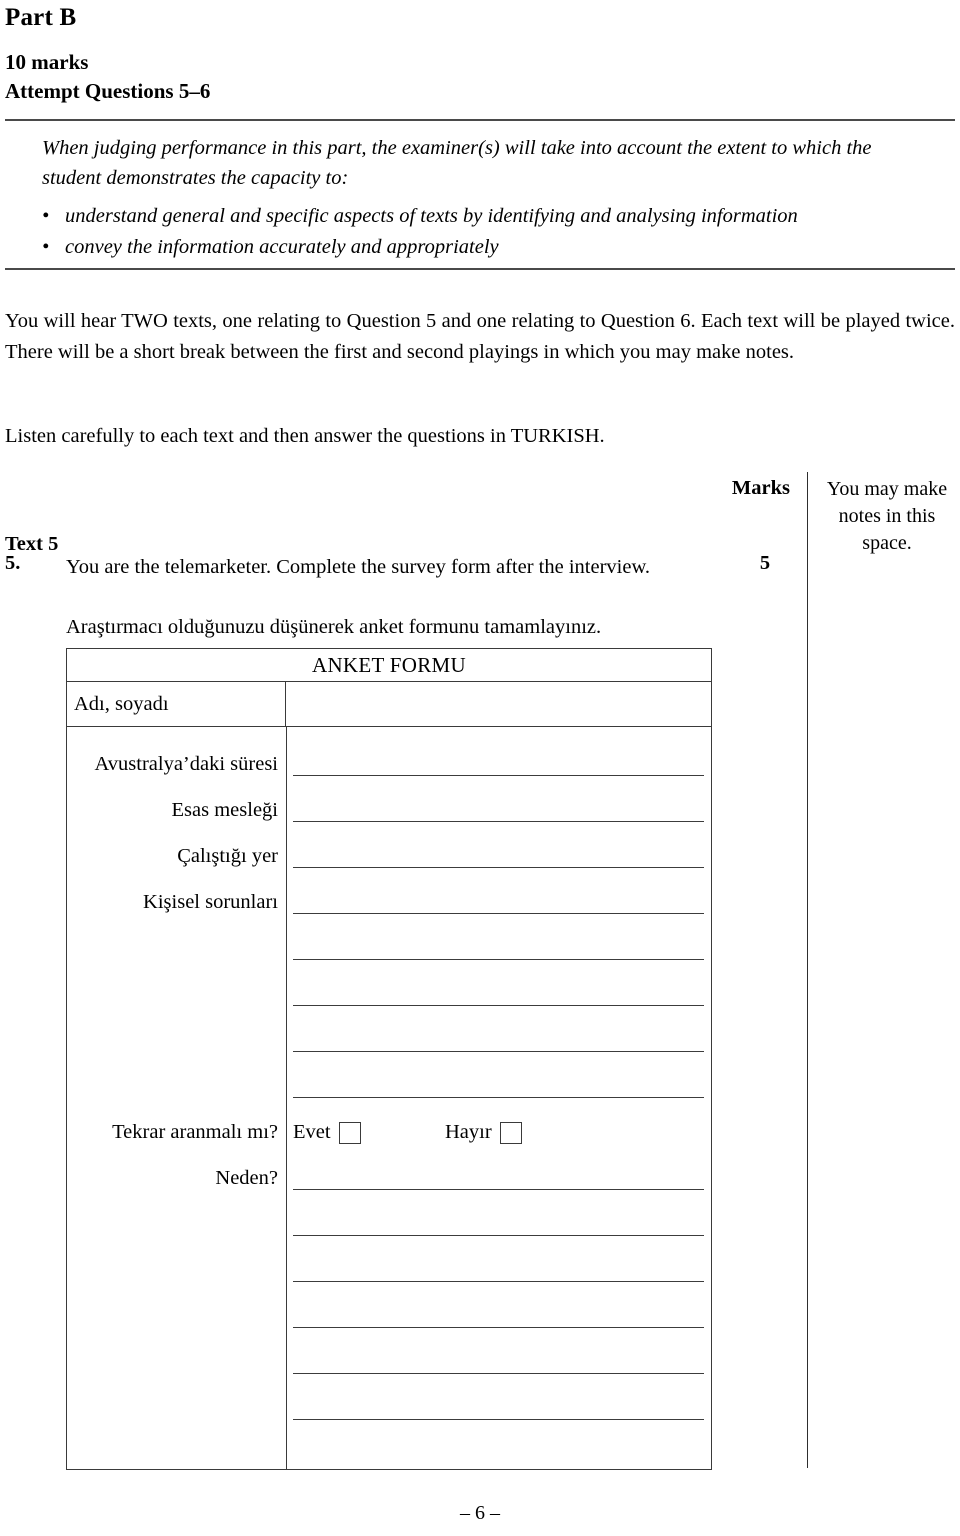  I want to click on callback-choice-row: Evet Hayır, so click(498, 1136).